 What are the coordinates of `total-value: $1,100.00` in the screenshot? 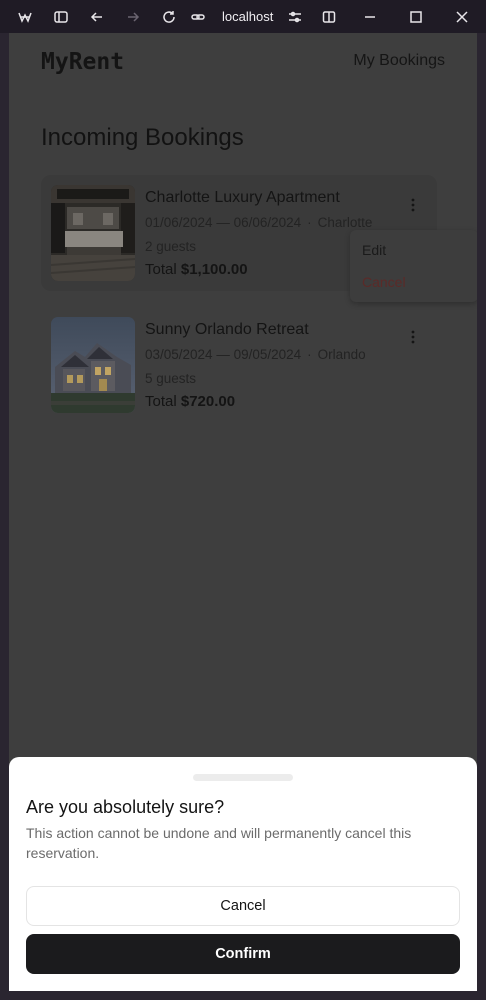 It's located at (214, 269).